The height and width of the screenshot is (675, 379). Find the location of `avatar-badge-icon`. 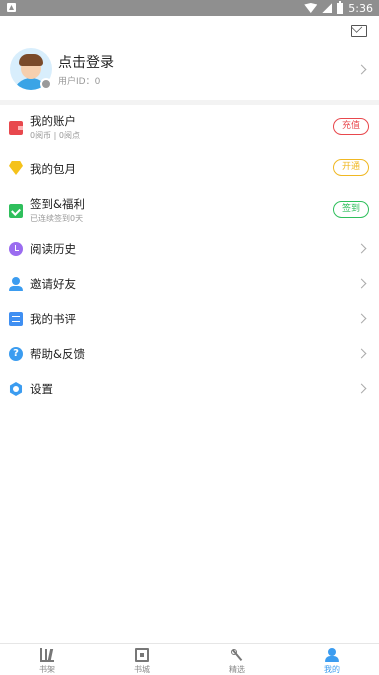

avatar-badge-icon is located at coordinates (46, 84).